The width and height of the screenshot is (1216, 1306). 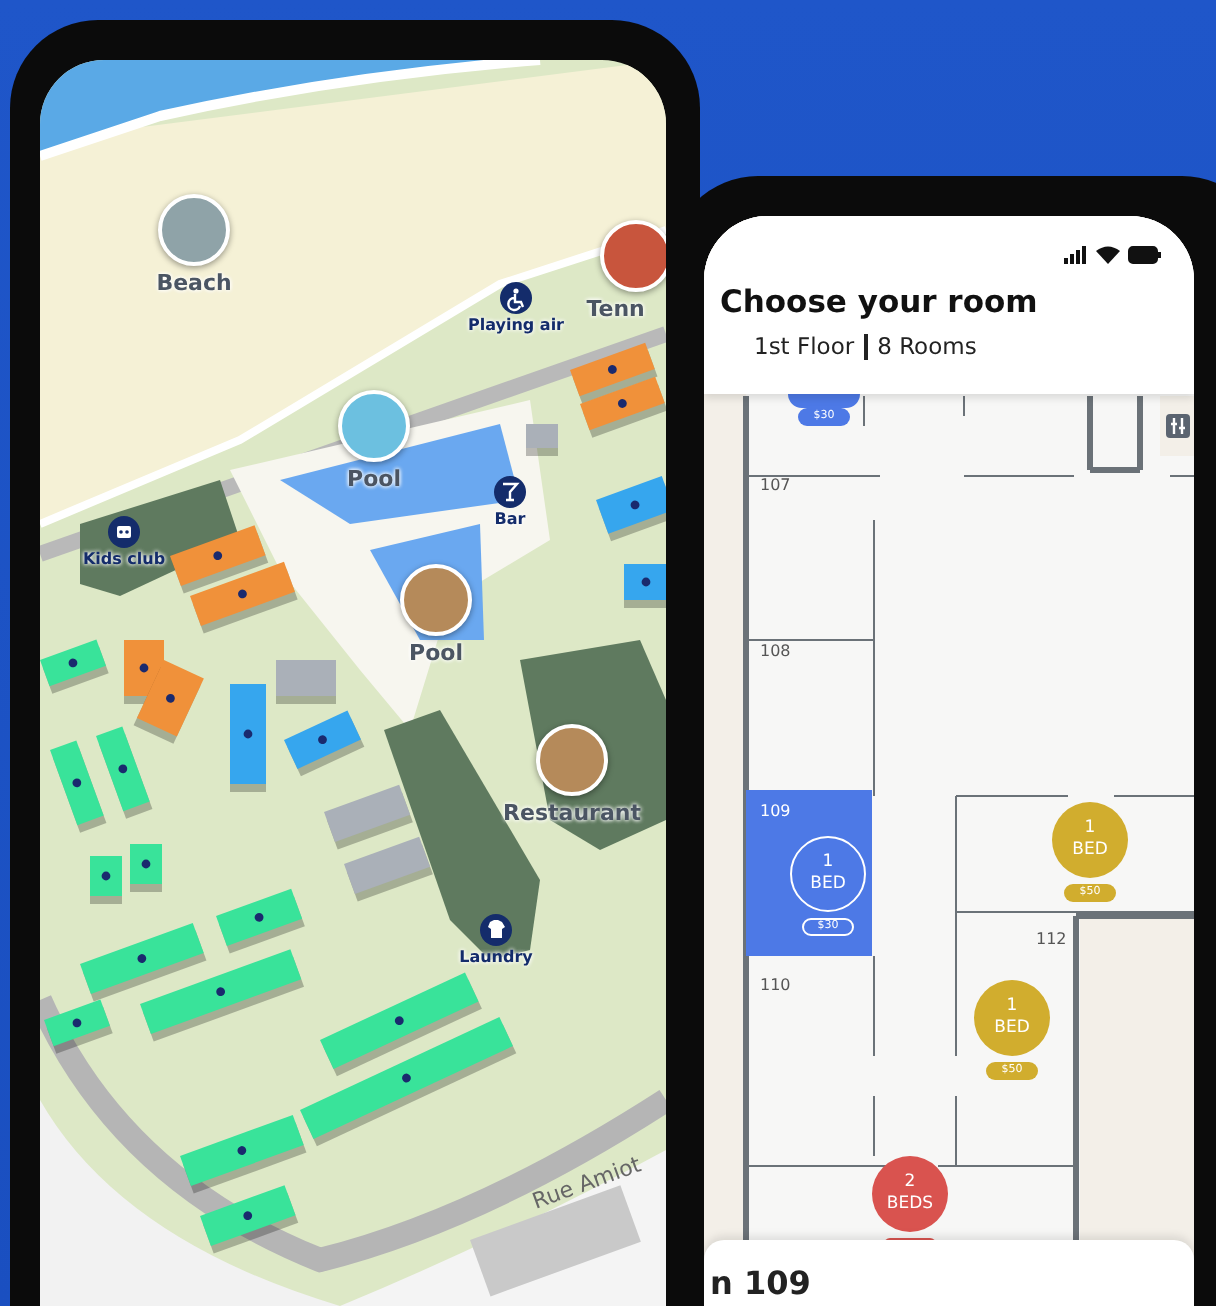 What do you see at coordinates (516, 325) in the screenshot?
I see `place-label: Playing air` at bounding box center [516, 325].